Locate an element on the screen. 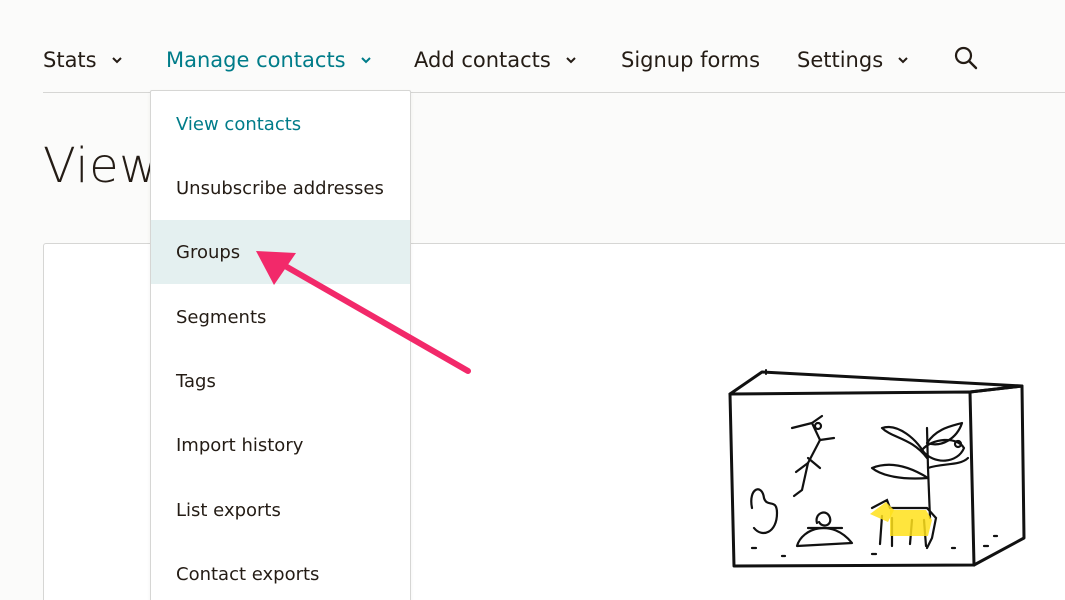 The width and height of the screenshot is (1065, 600). menu-item-label: List exports is located at coordinates (228, 510).